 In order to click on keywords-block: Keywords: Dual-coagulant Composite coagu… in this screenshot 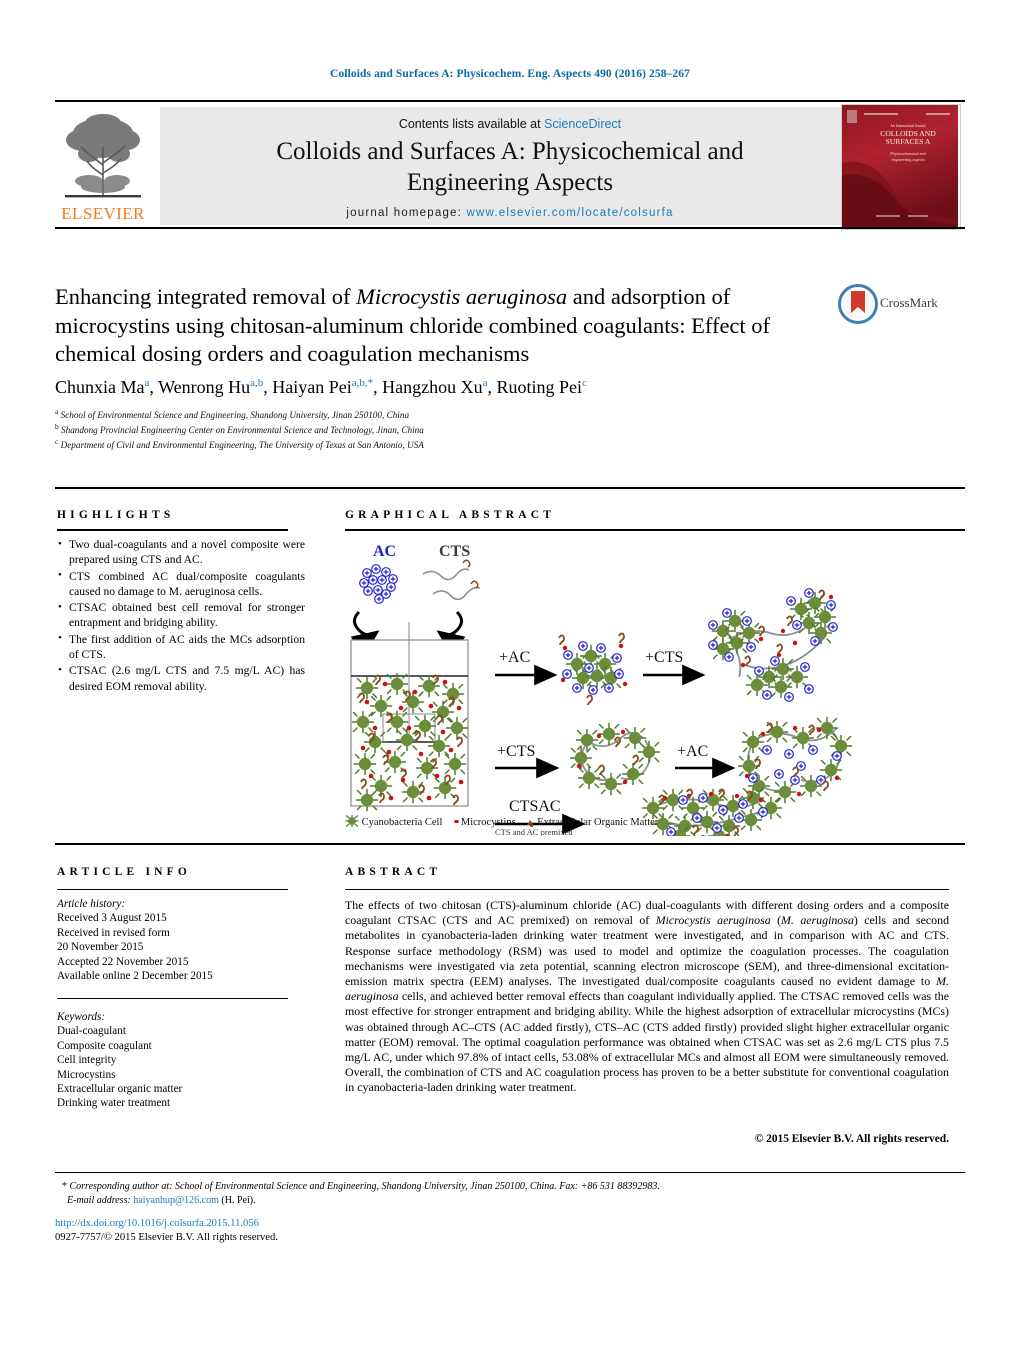, I will do `click(181, 1060)`.